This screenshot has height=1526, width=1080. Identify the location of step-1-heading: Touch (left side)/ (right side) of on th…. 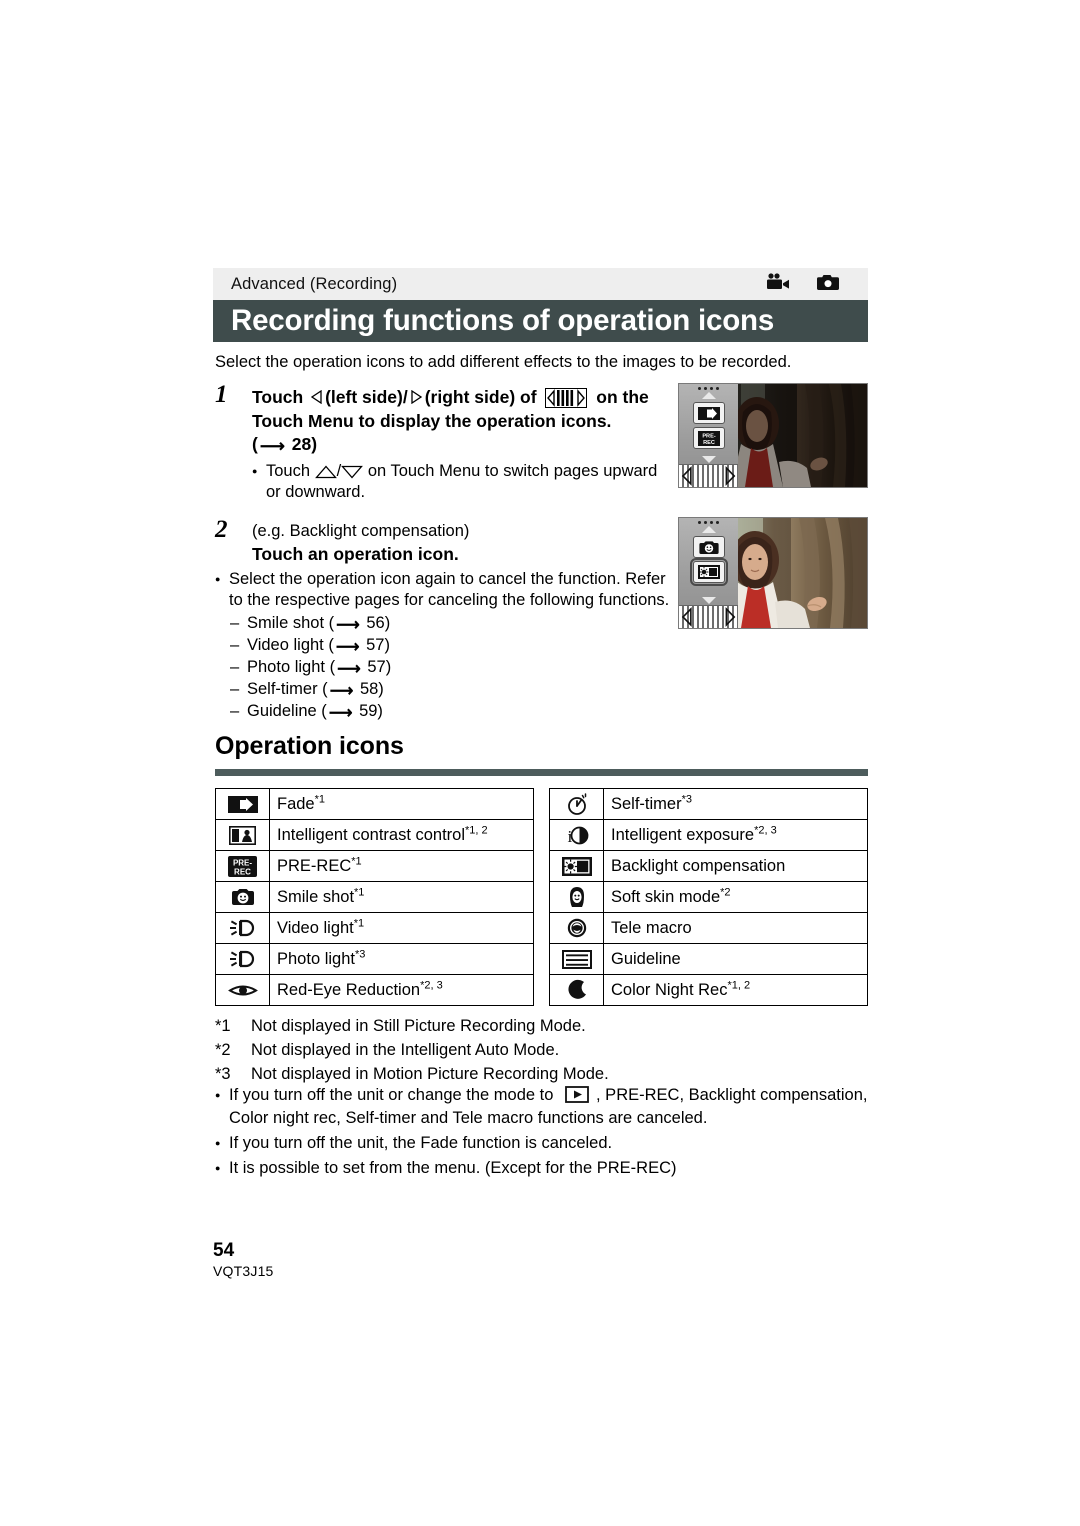
(463, 422).